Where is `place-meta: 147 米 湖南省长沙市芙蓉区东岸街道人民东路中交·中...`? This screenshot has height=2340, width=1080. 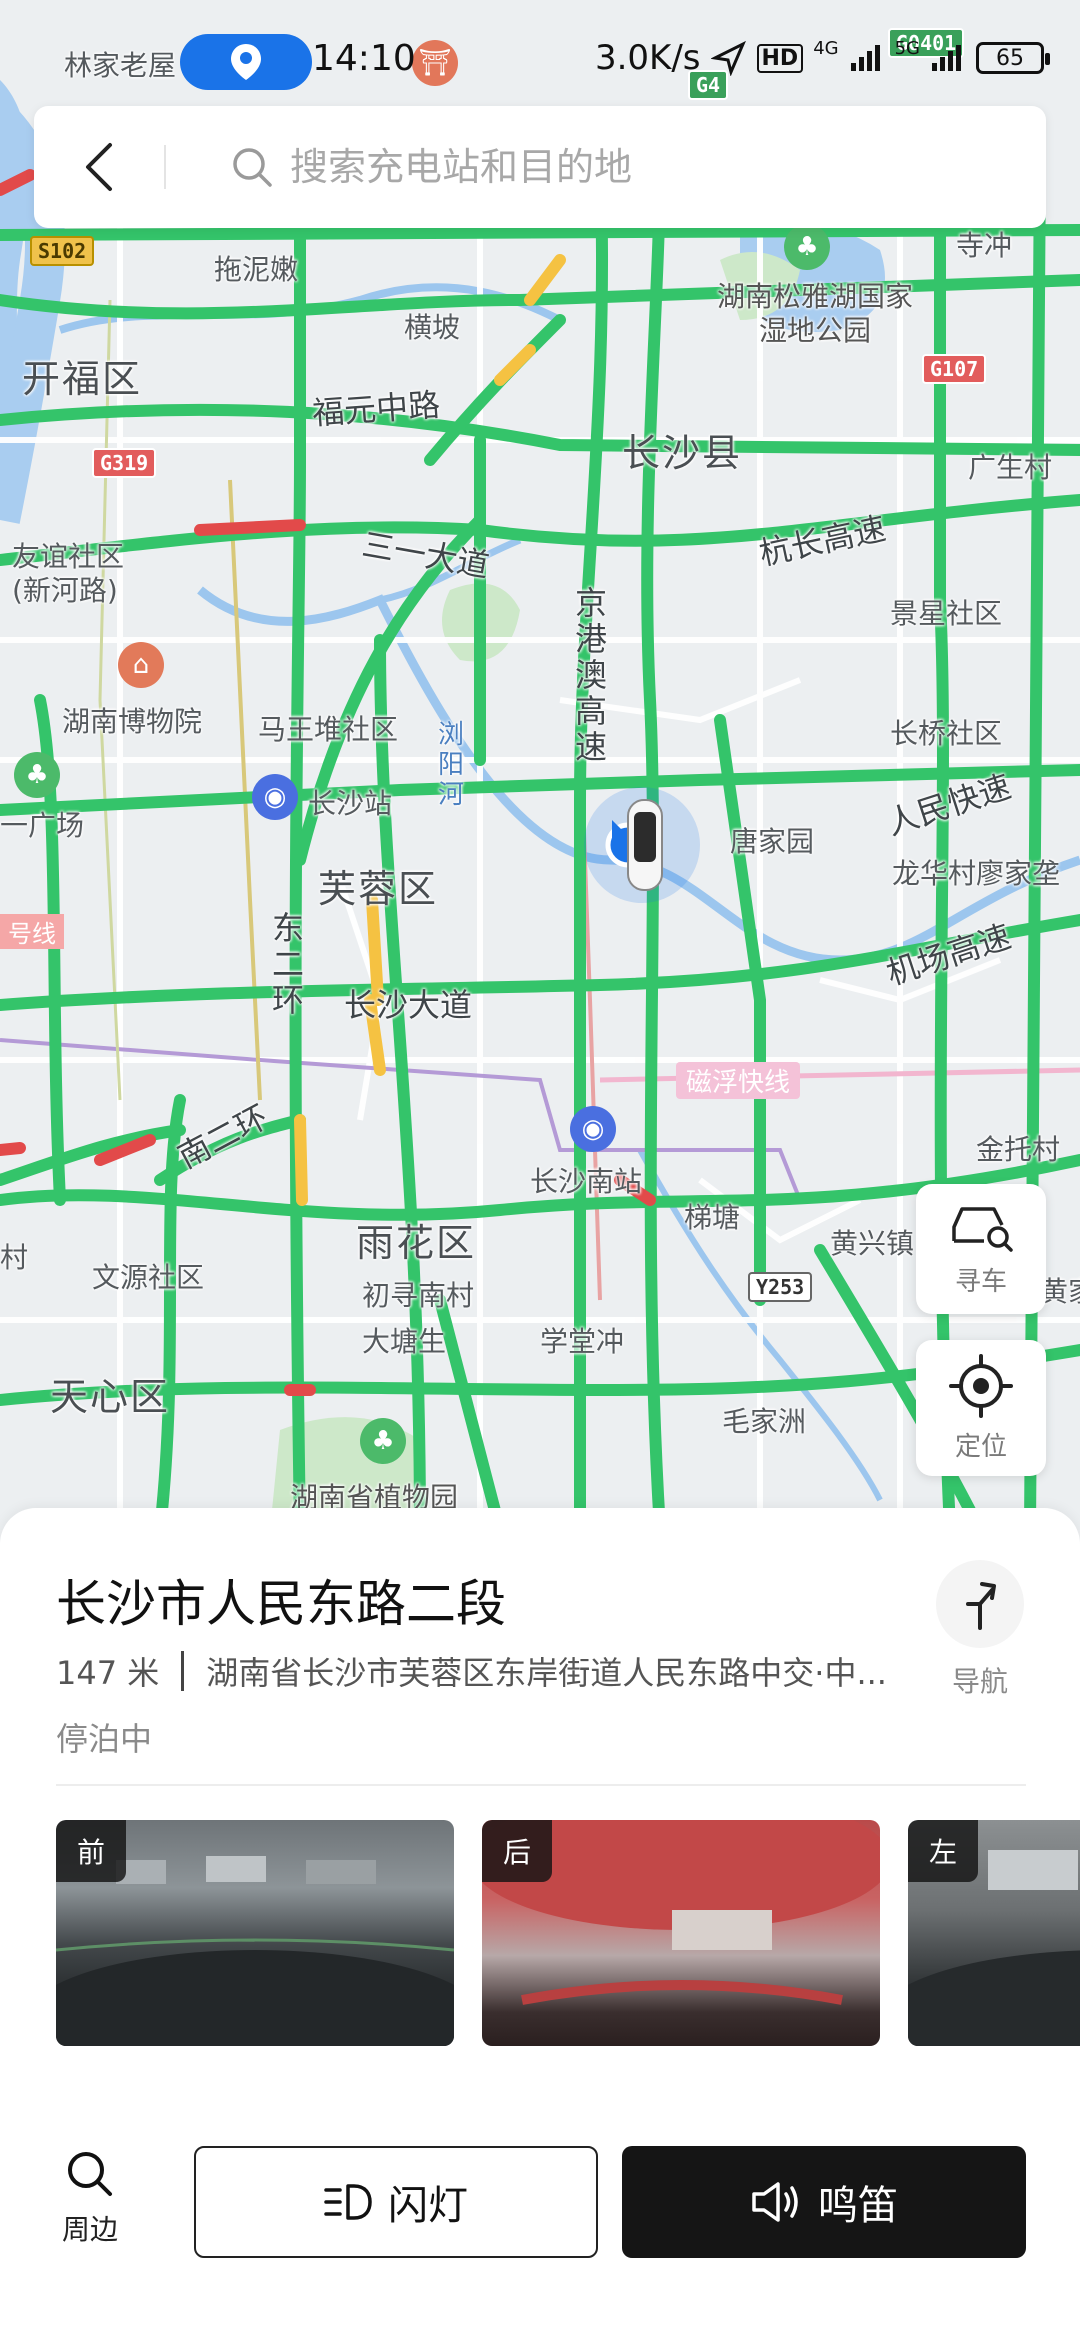
place-meta: 147 米 湖南省长沙市芙蓉区东岸街道人民东路中交·中... is located at coordinates (486, 1671).